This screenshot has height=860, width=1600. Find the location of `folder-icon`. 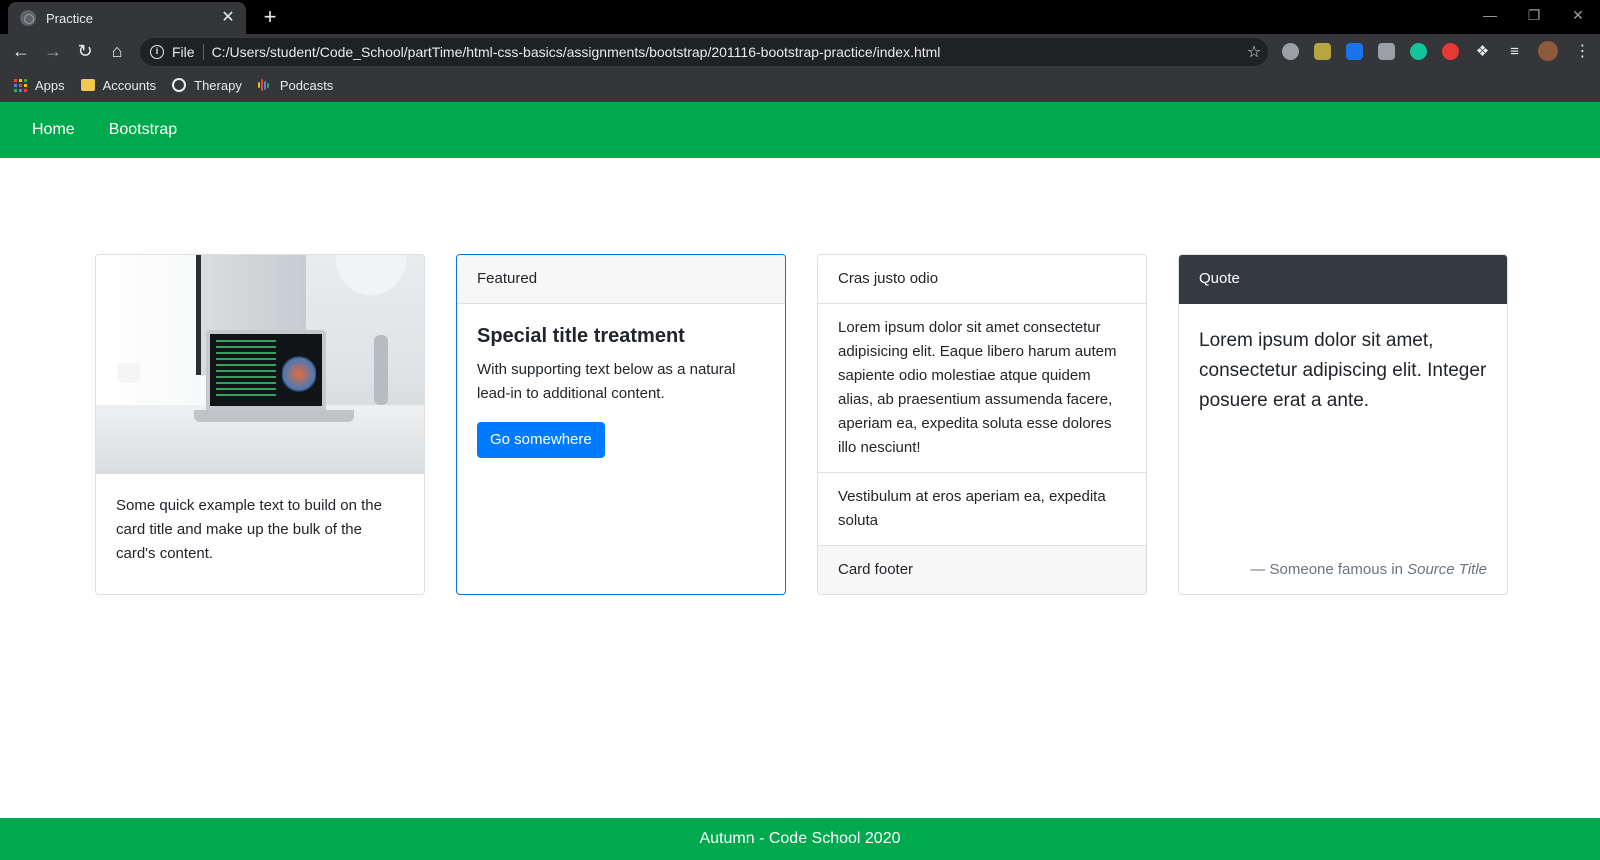

folder-icon is located at coordinates (87, 85).